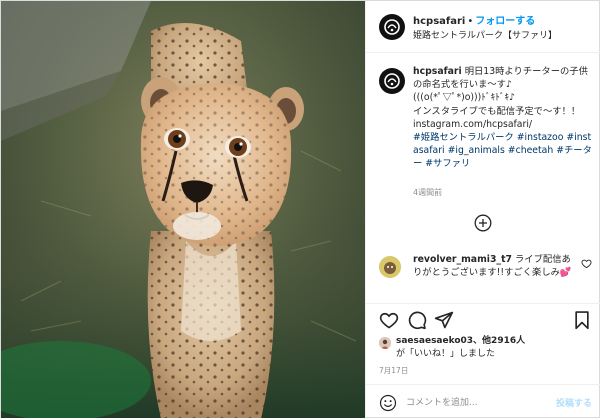 This screenshot has width=600, height=418. I want to click on likes-count: saesaesaeko03、他2916人, so click(460, 341).